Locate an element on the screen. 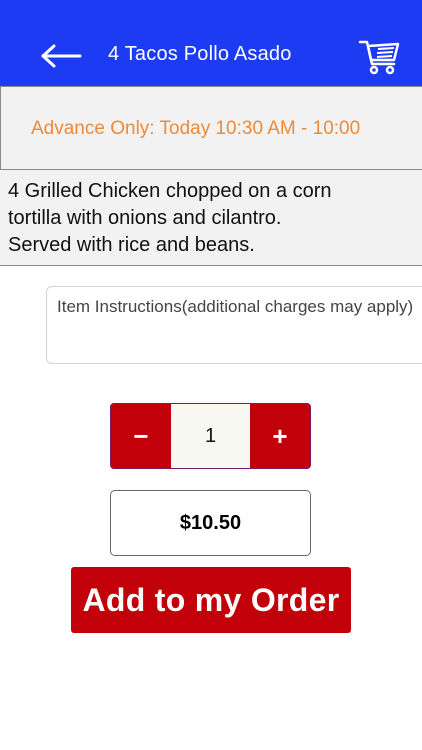 This screenshot has height=750, width=422. quantity-stepper: − 1 + is located at coordinates (210, 436).